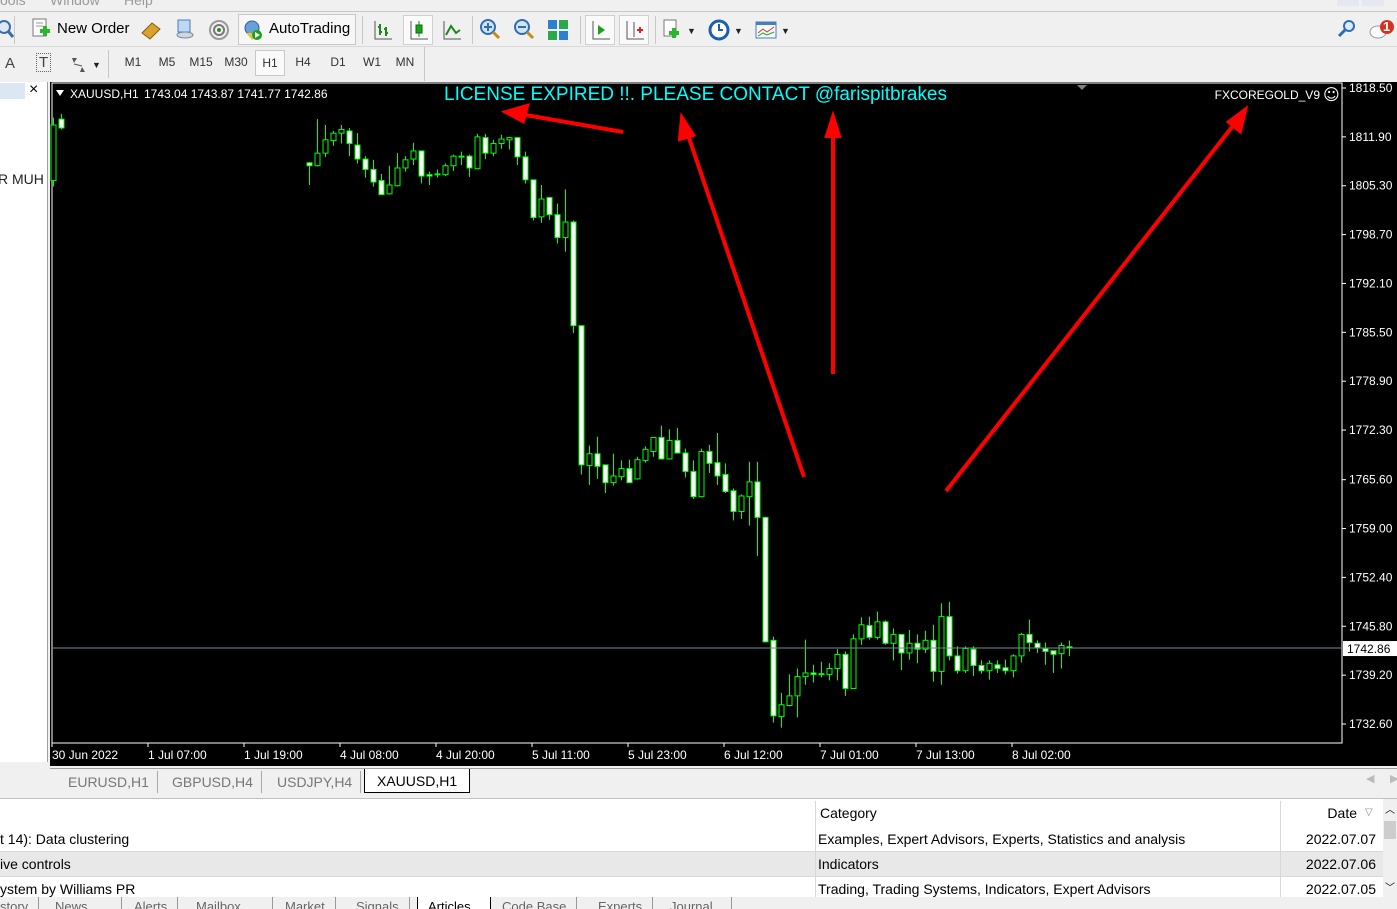 This screenshot has width=1397, height=909. What do you see at coordinates (315, 782) in the screenshot?
I see `chart-tab-usdjpy: USDJPY,H4` at bounding box center [315, 782].